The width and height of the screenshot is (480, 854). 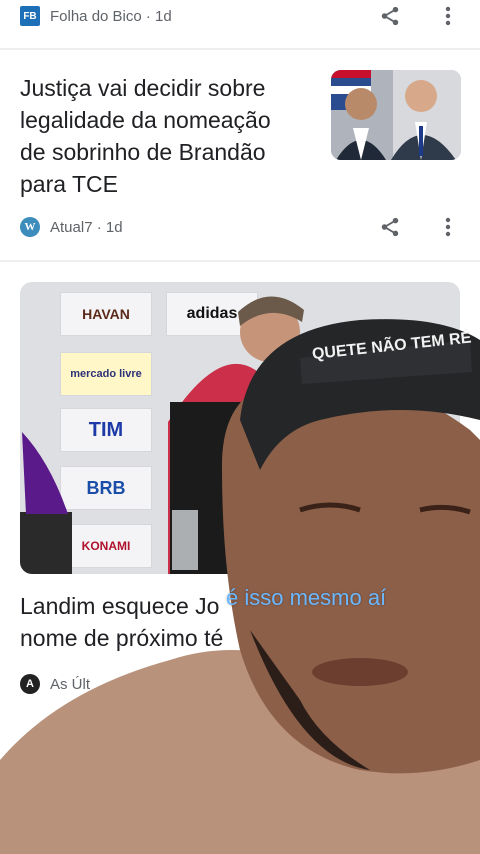 What do you see at coordinates (70, 684) in the screenshot?
I see `source-name: As Últ` at bounding box center [70, 684].